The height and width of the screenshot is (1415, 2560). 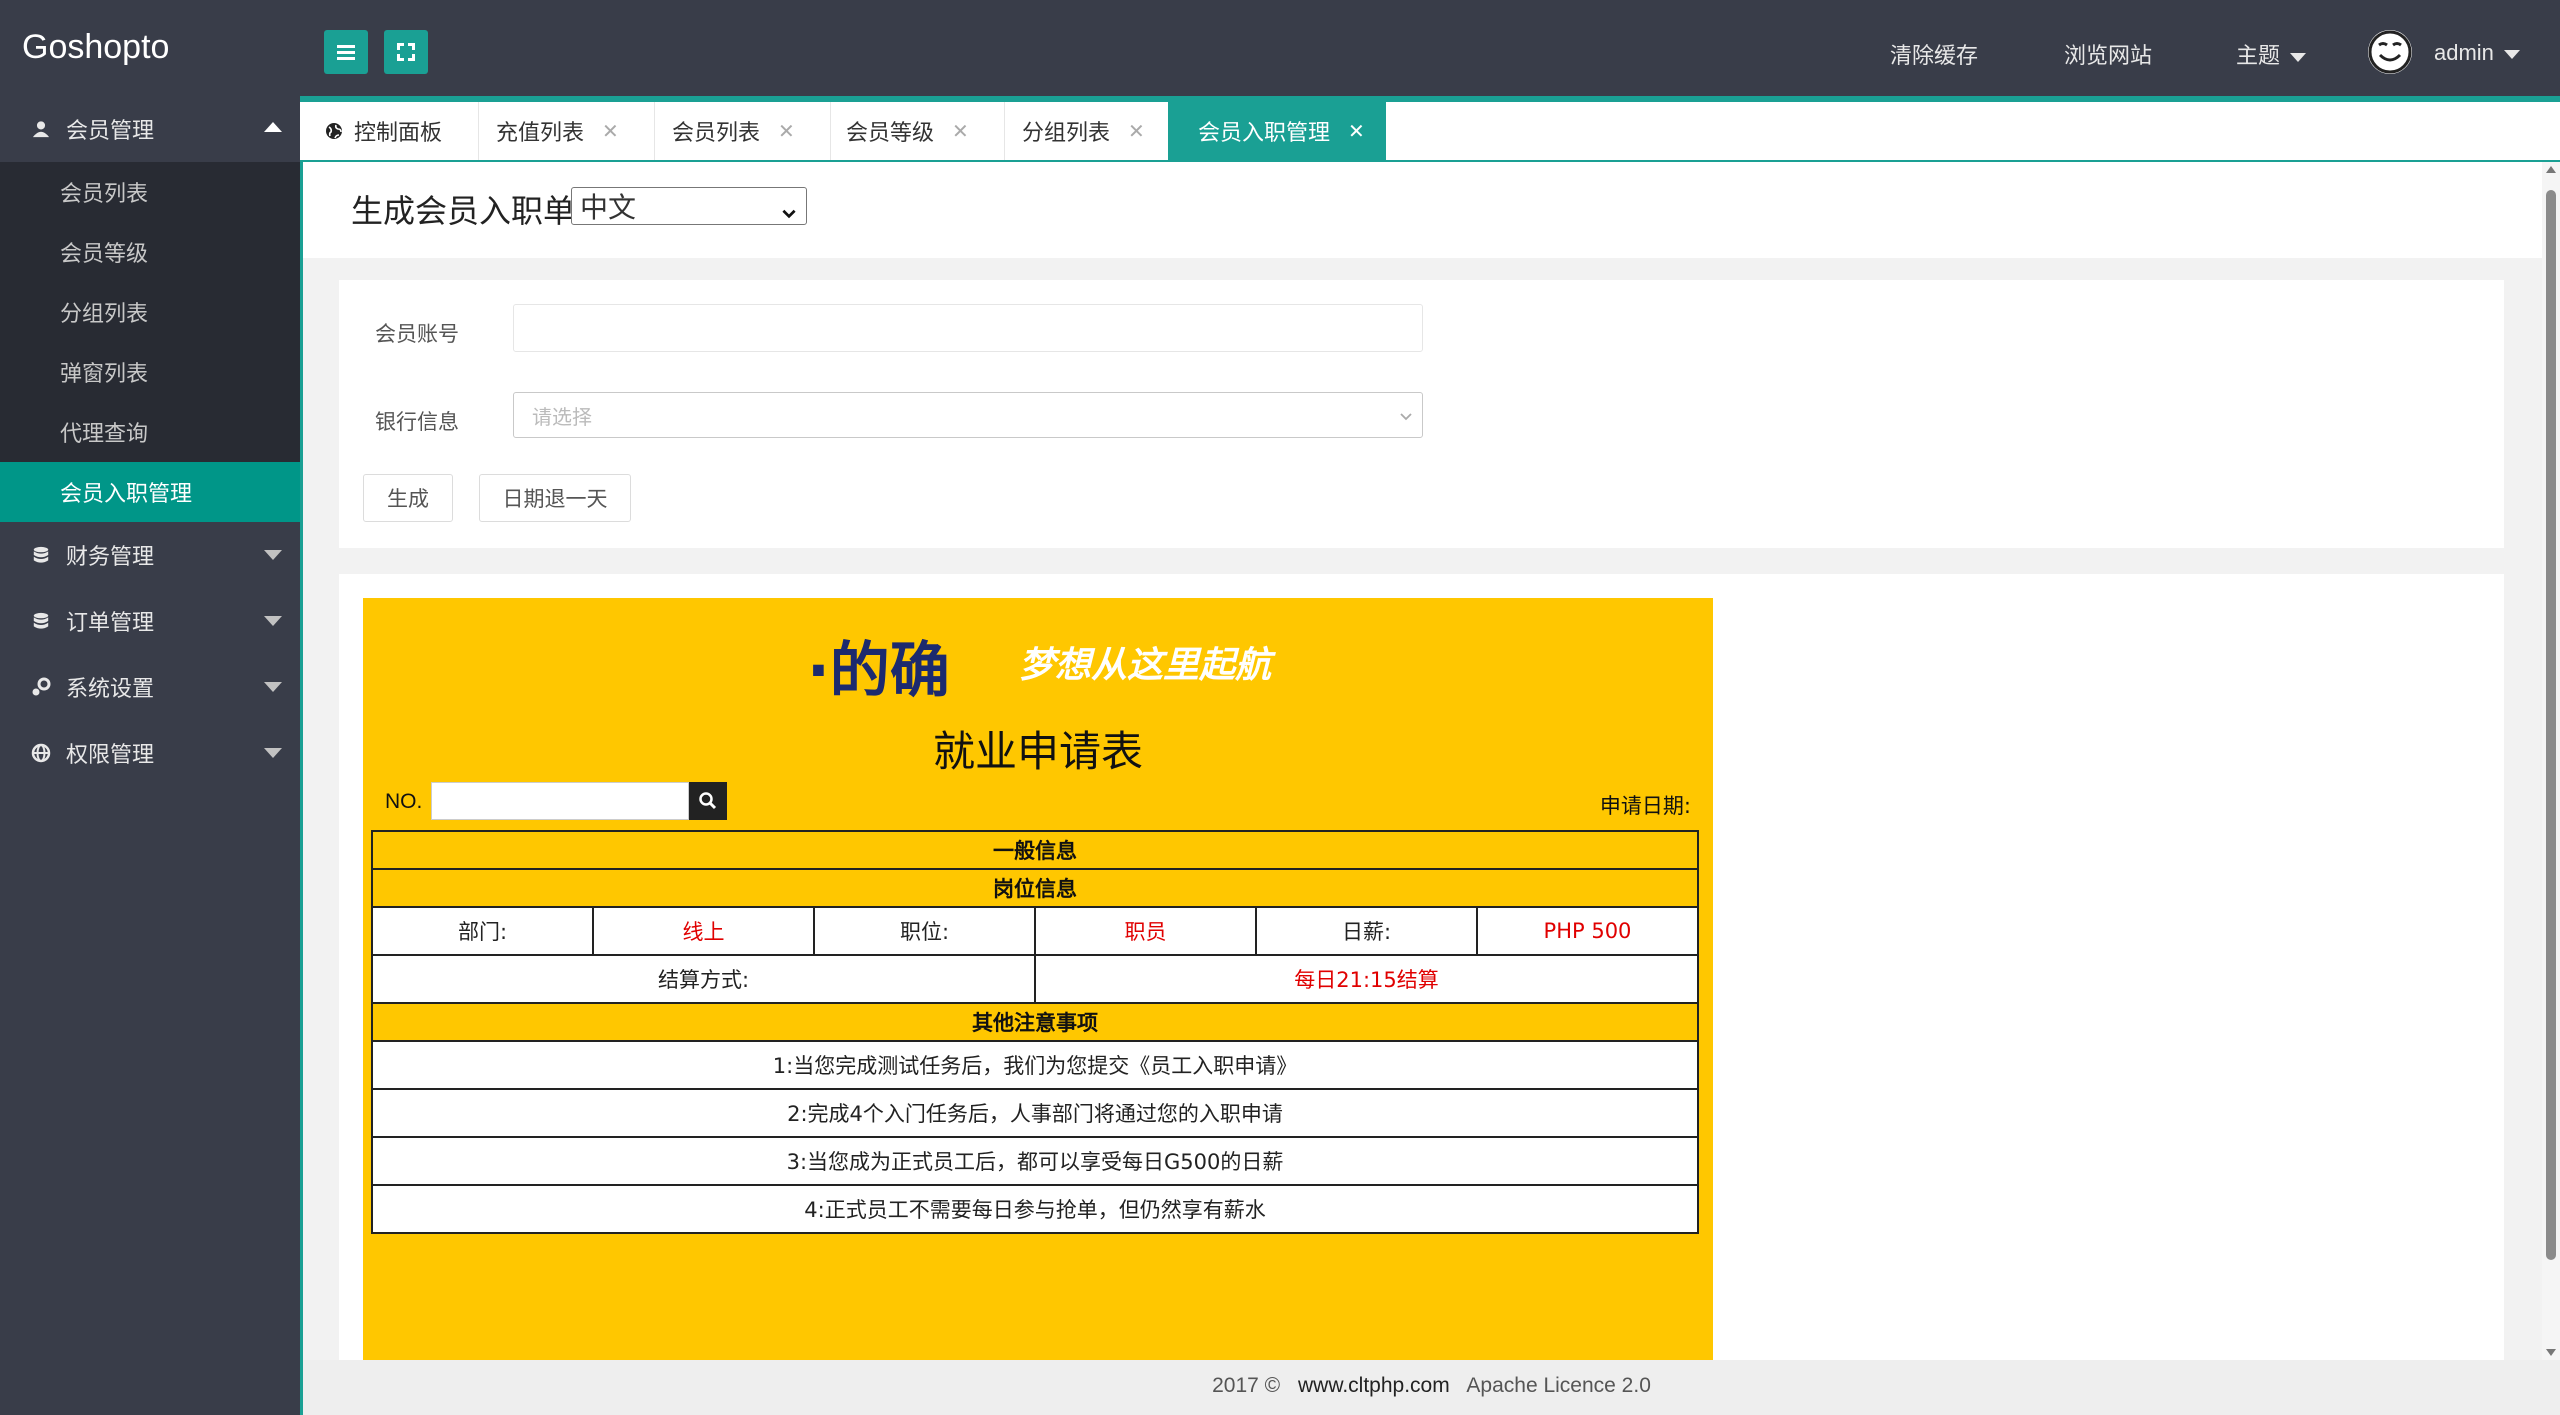 I want to click on note-row: 2:完成4个入门任务后，人事部门将通过您的入职申请, so click(x=1035, y=1113).